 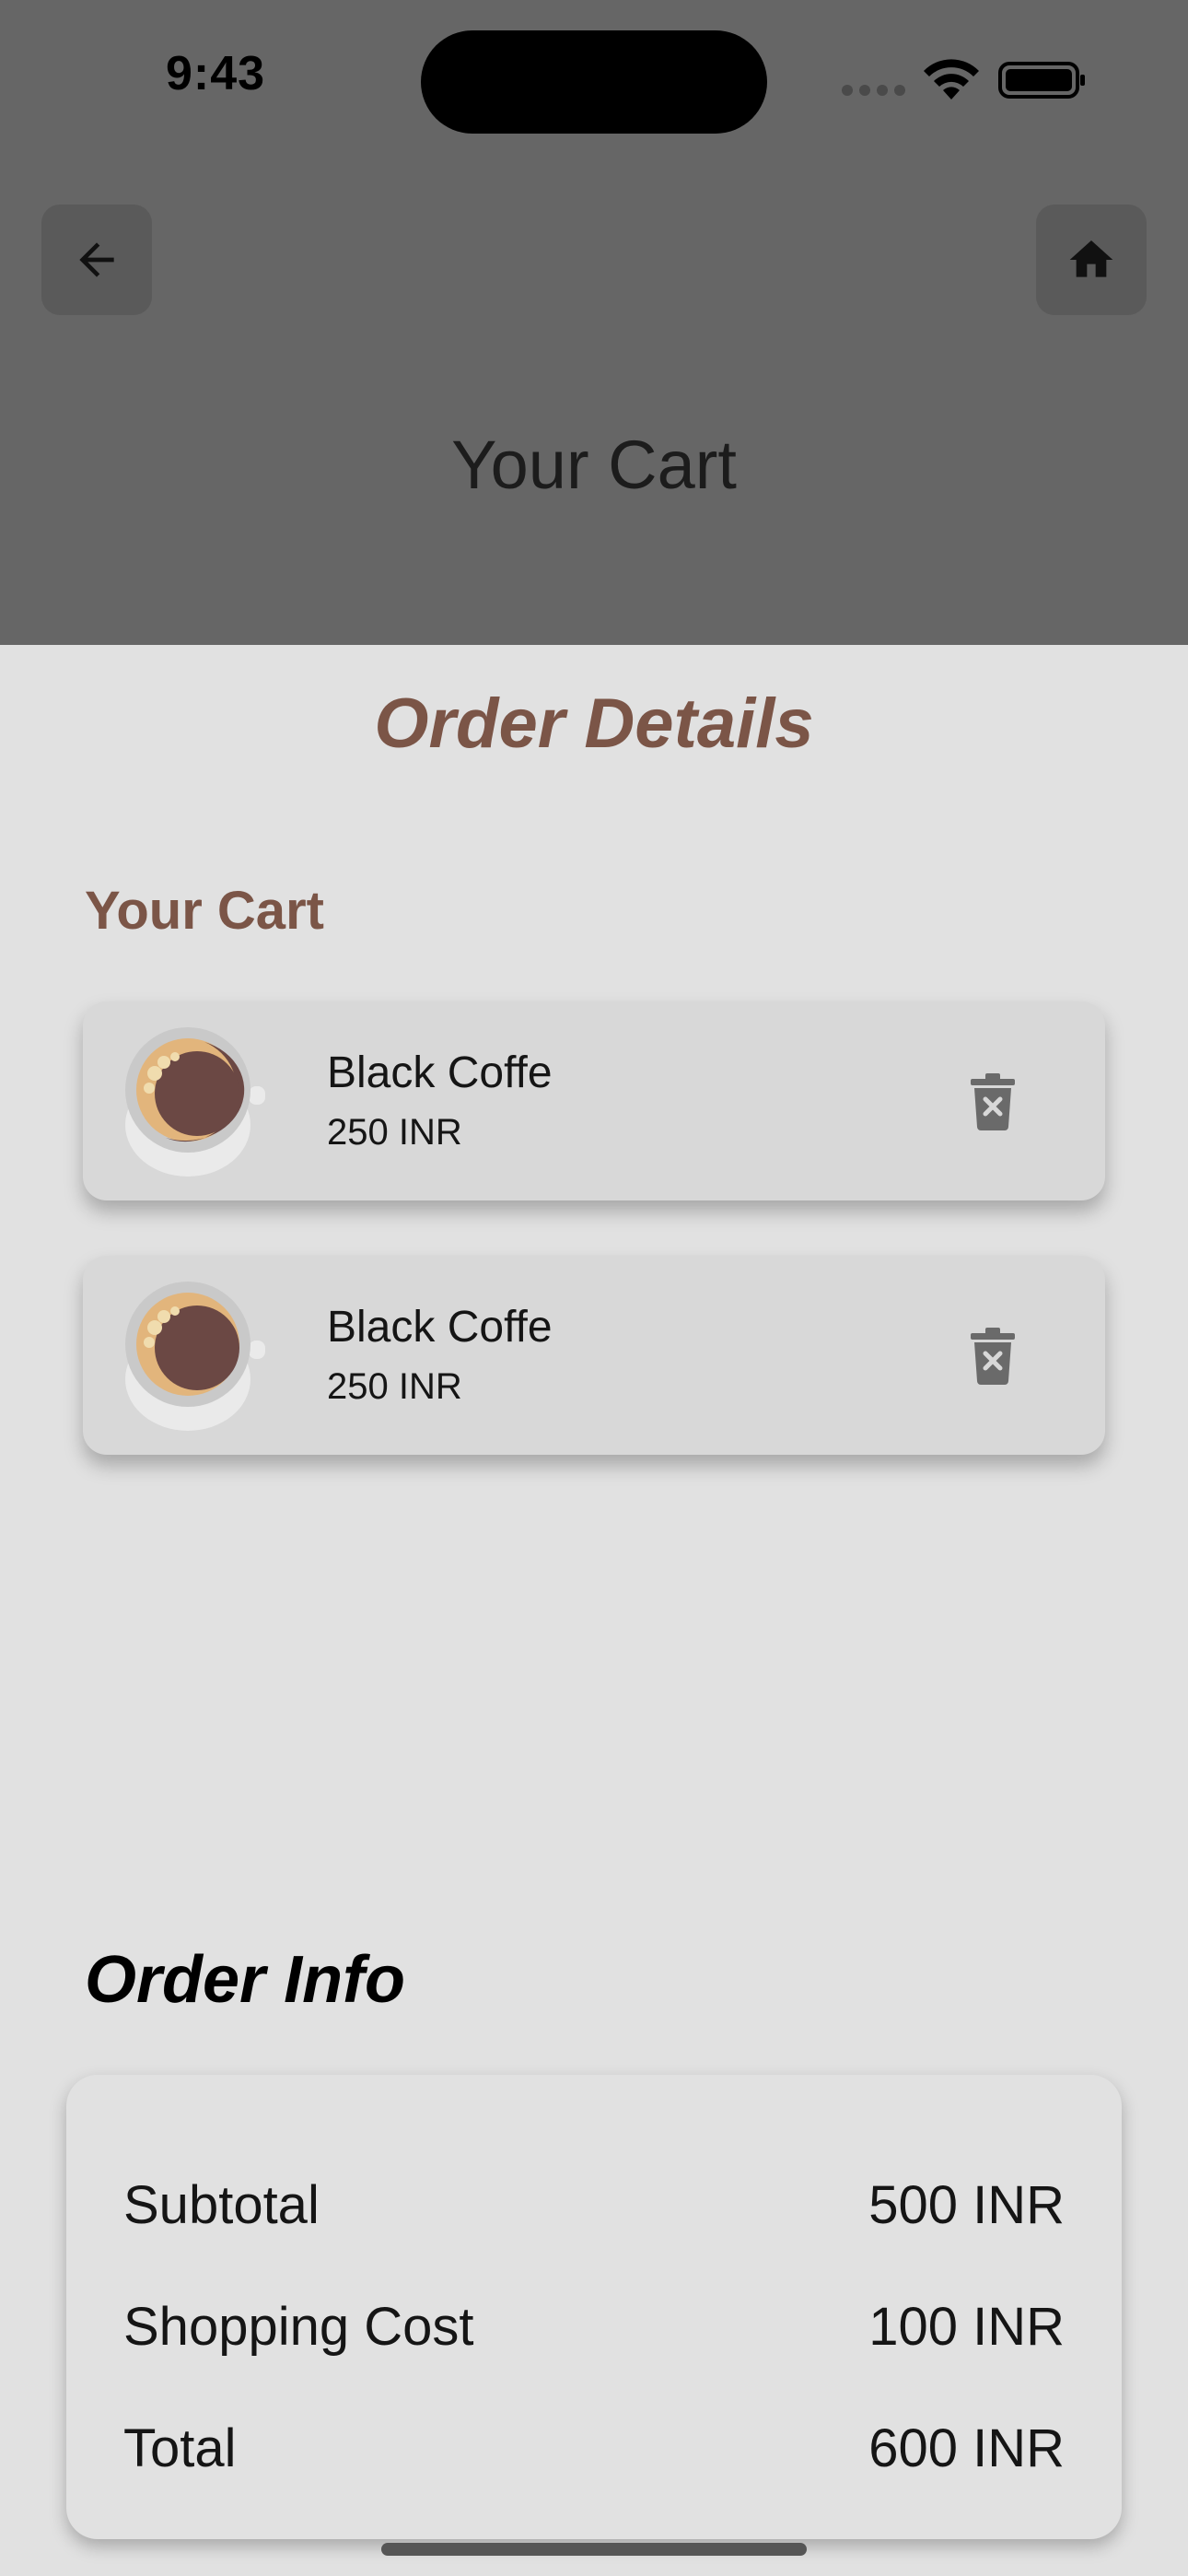 I want to click on arrow-left-icon, so click(x=96, y=259).